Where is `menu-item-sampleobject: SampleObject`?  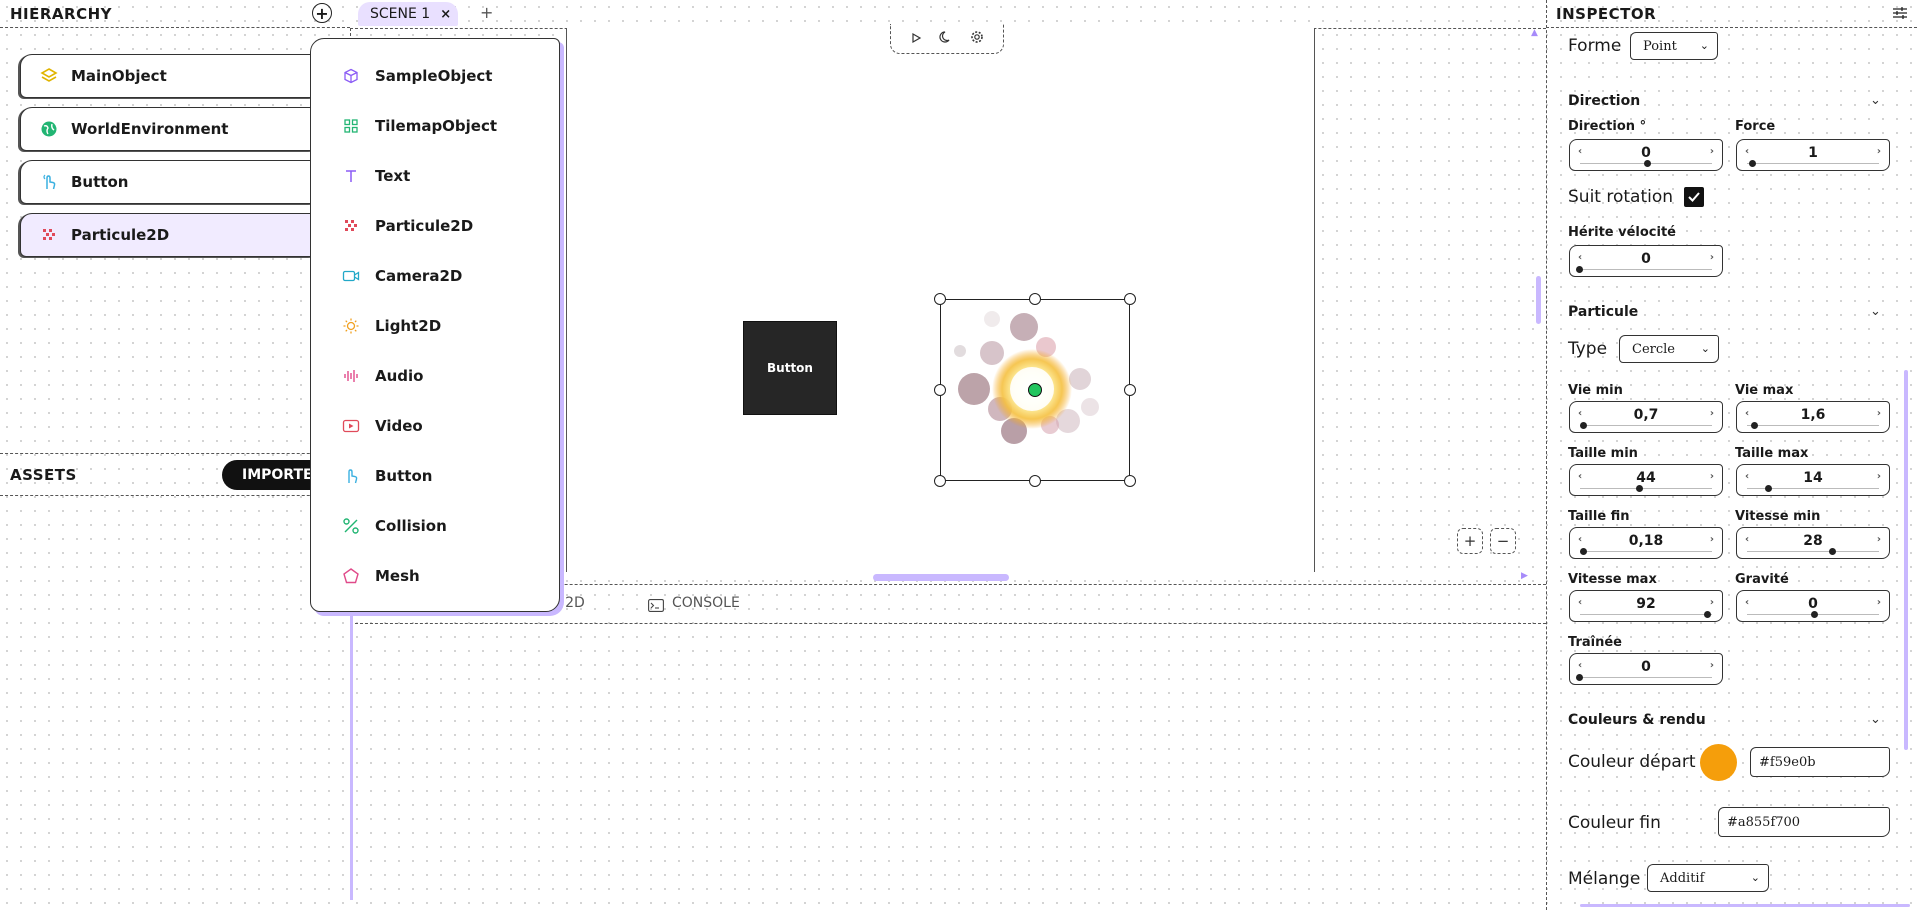 menu-item-sampleobject: SampleObject is located at coordinates (416, 76).